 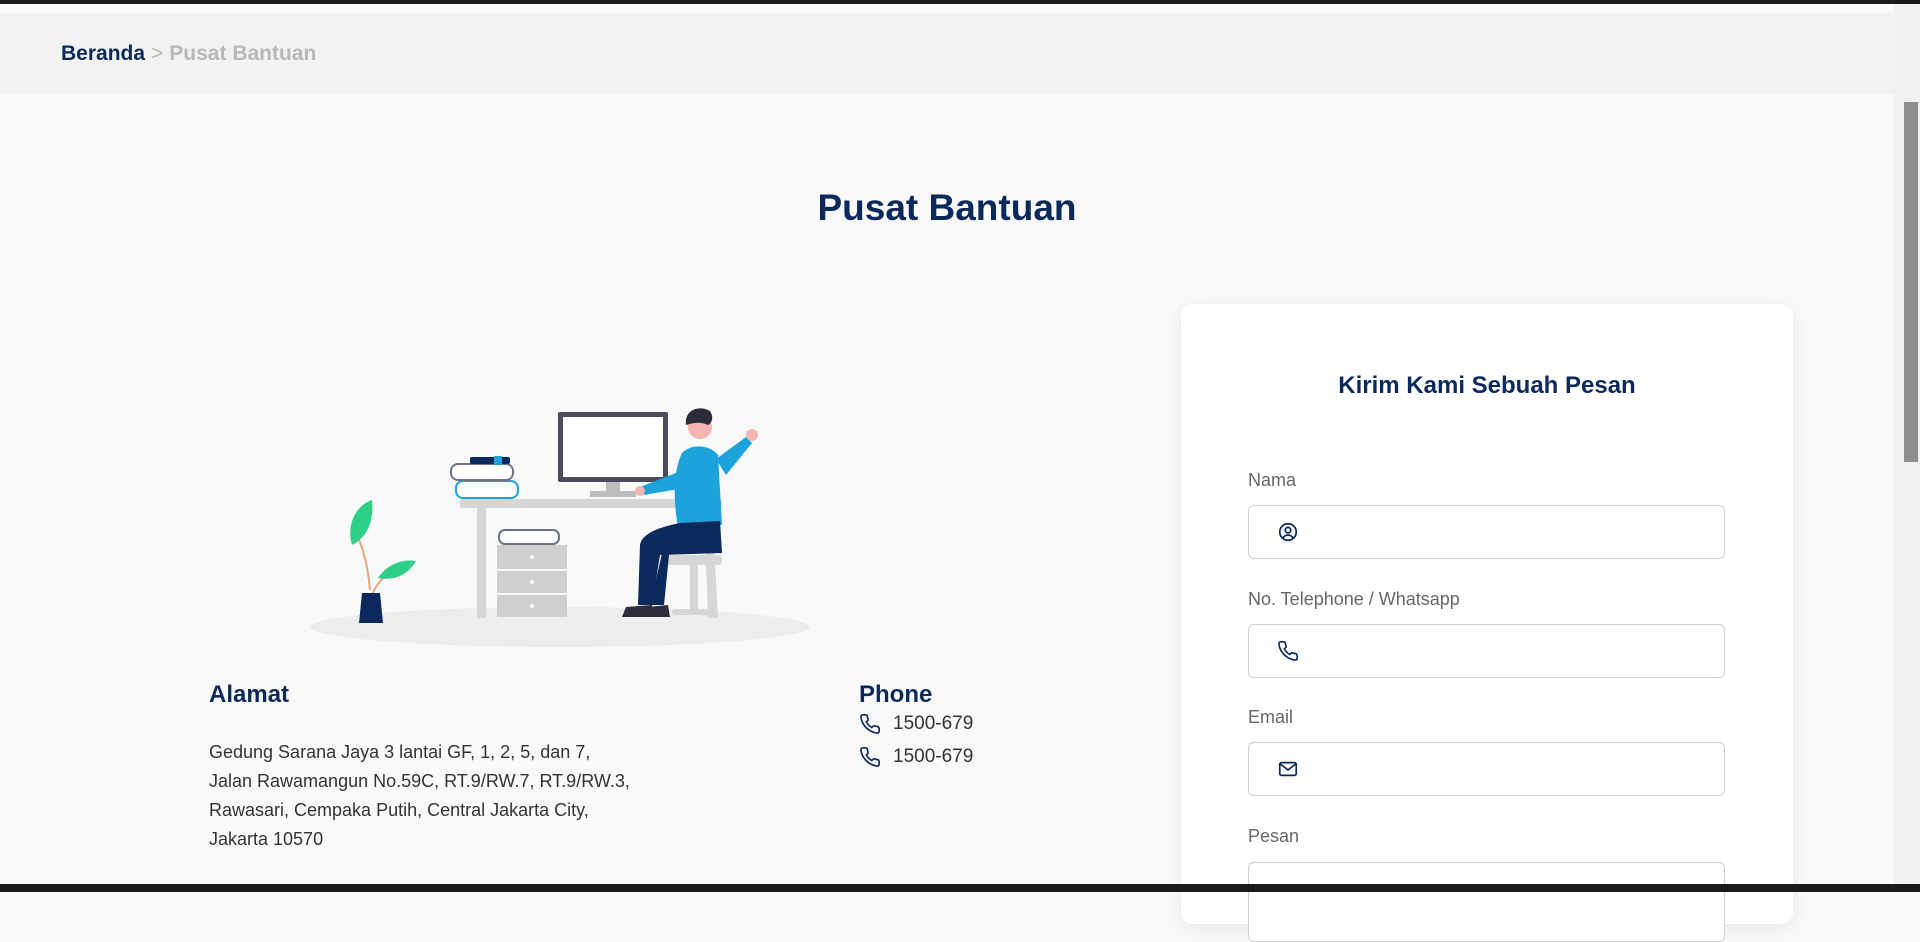 I want to click on email-field-label: Email, so click(x=1271, y=717).